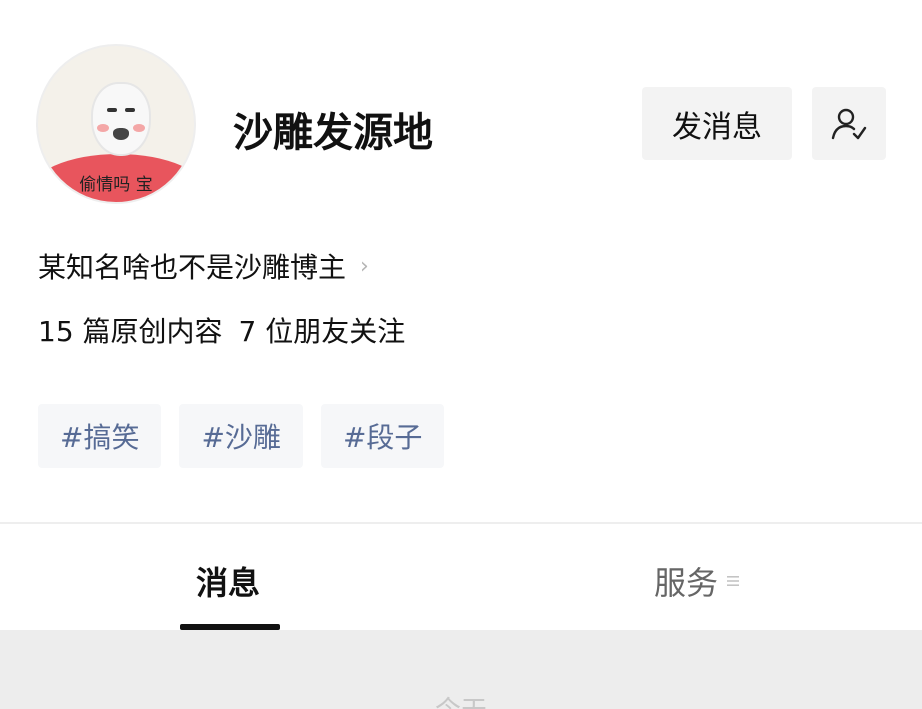  I want to click on message-list: 今天, so click(461, 669).